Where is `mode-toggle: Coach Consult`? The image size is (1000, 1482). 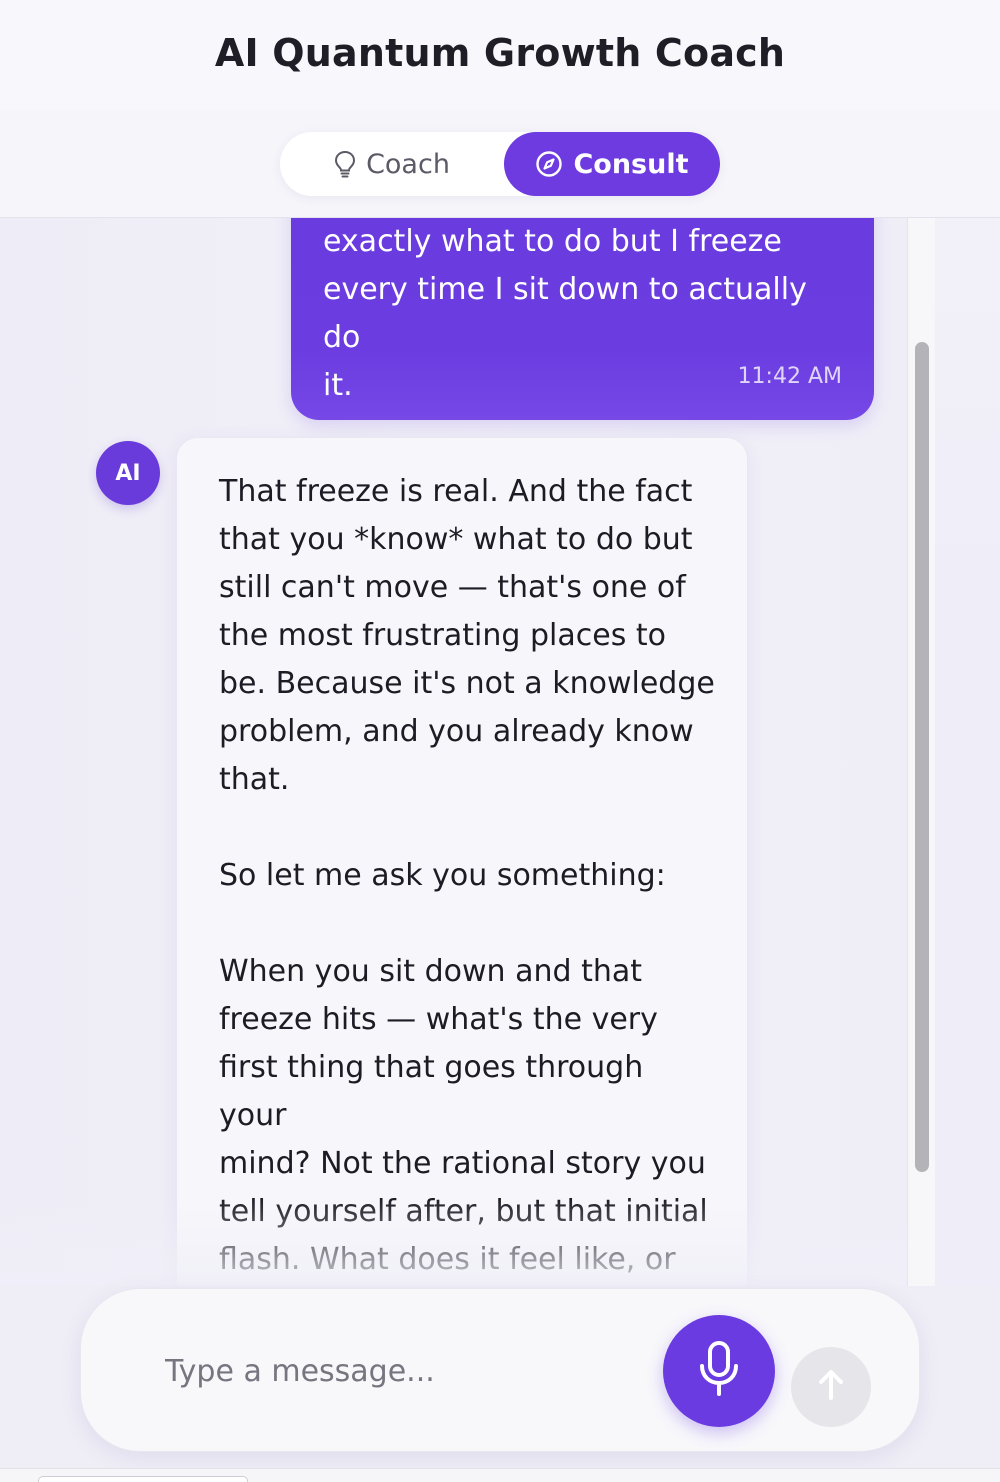
mode-toggle: Coach Consult is located at coordinates (500, 164).